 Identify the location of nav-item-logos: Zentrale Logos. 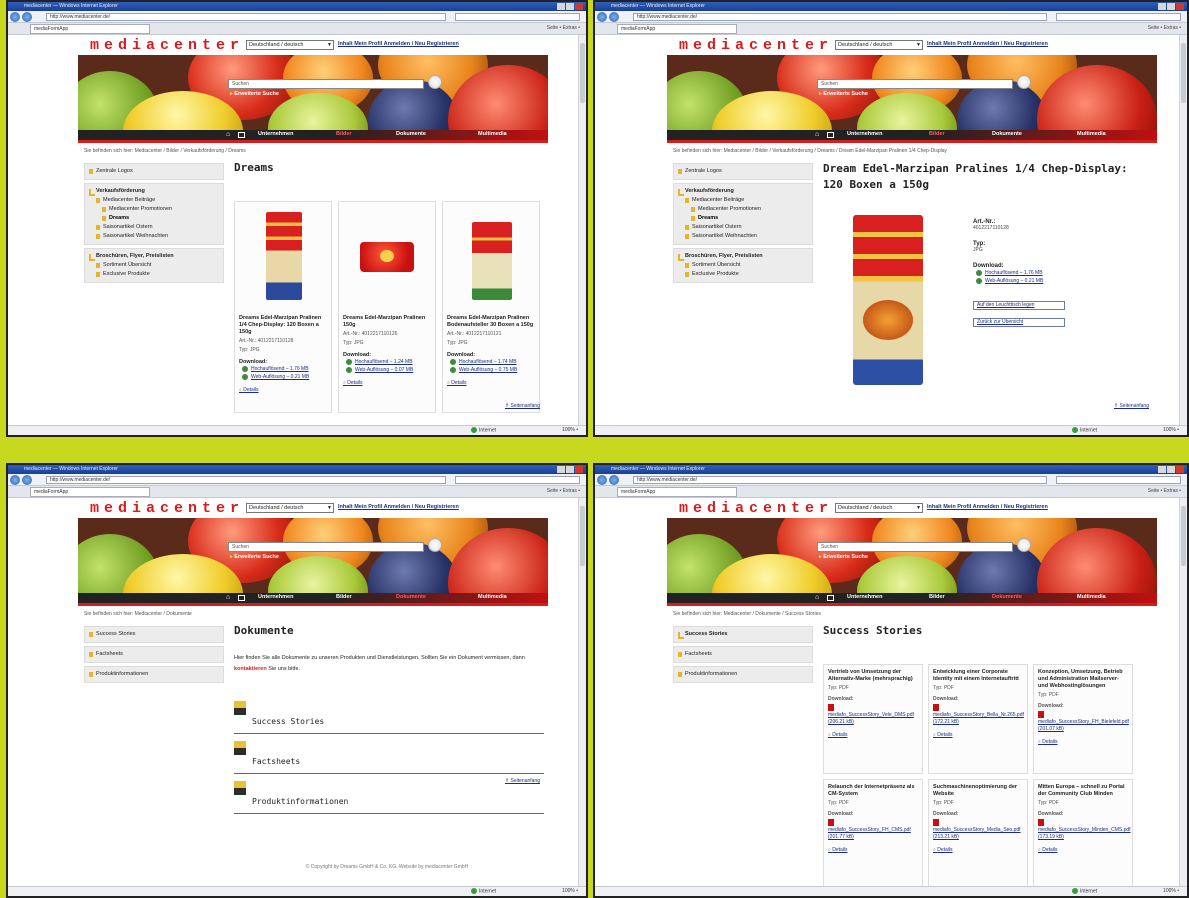
(154, 171).